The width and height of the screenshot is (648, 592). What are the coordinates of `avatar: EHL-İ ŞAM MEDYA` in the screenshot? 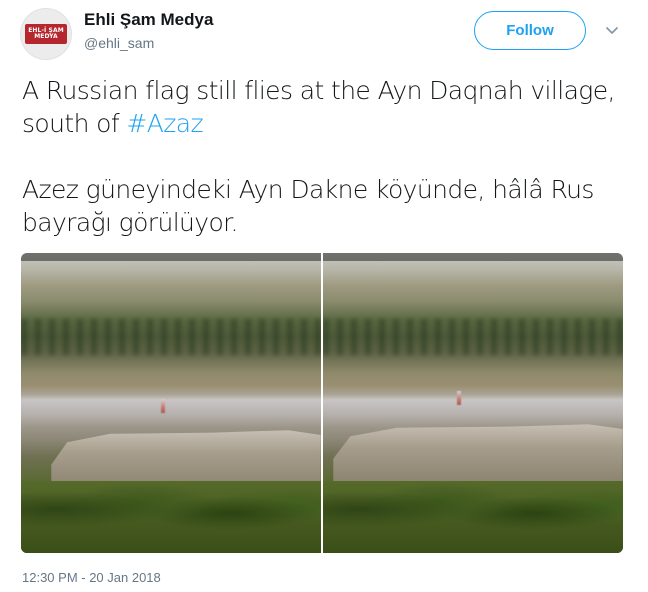 It's located at (46, 34).